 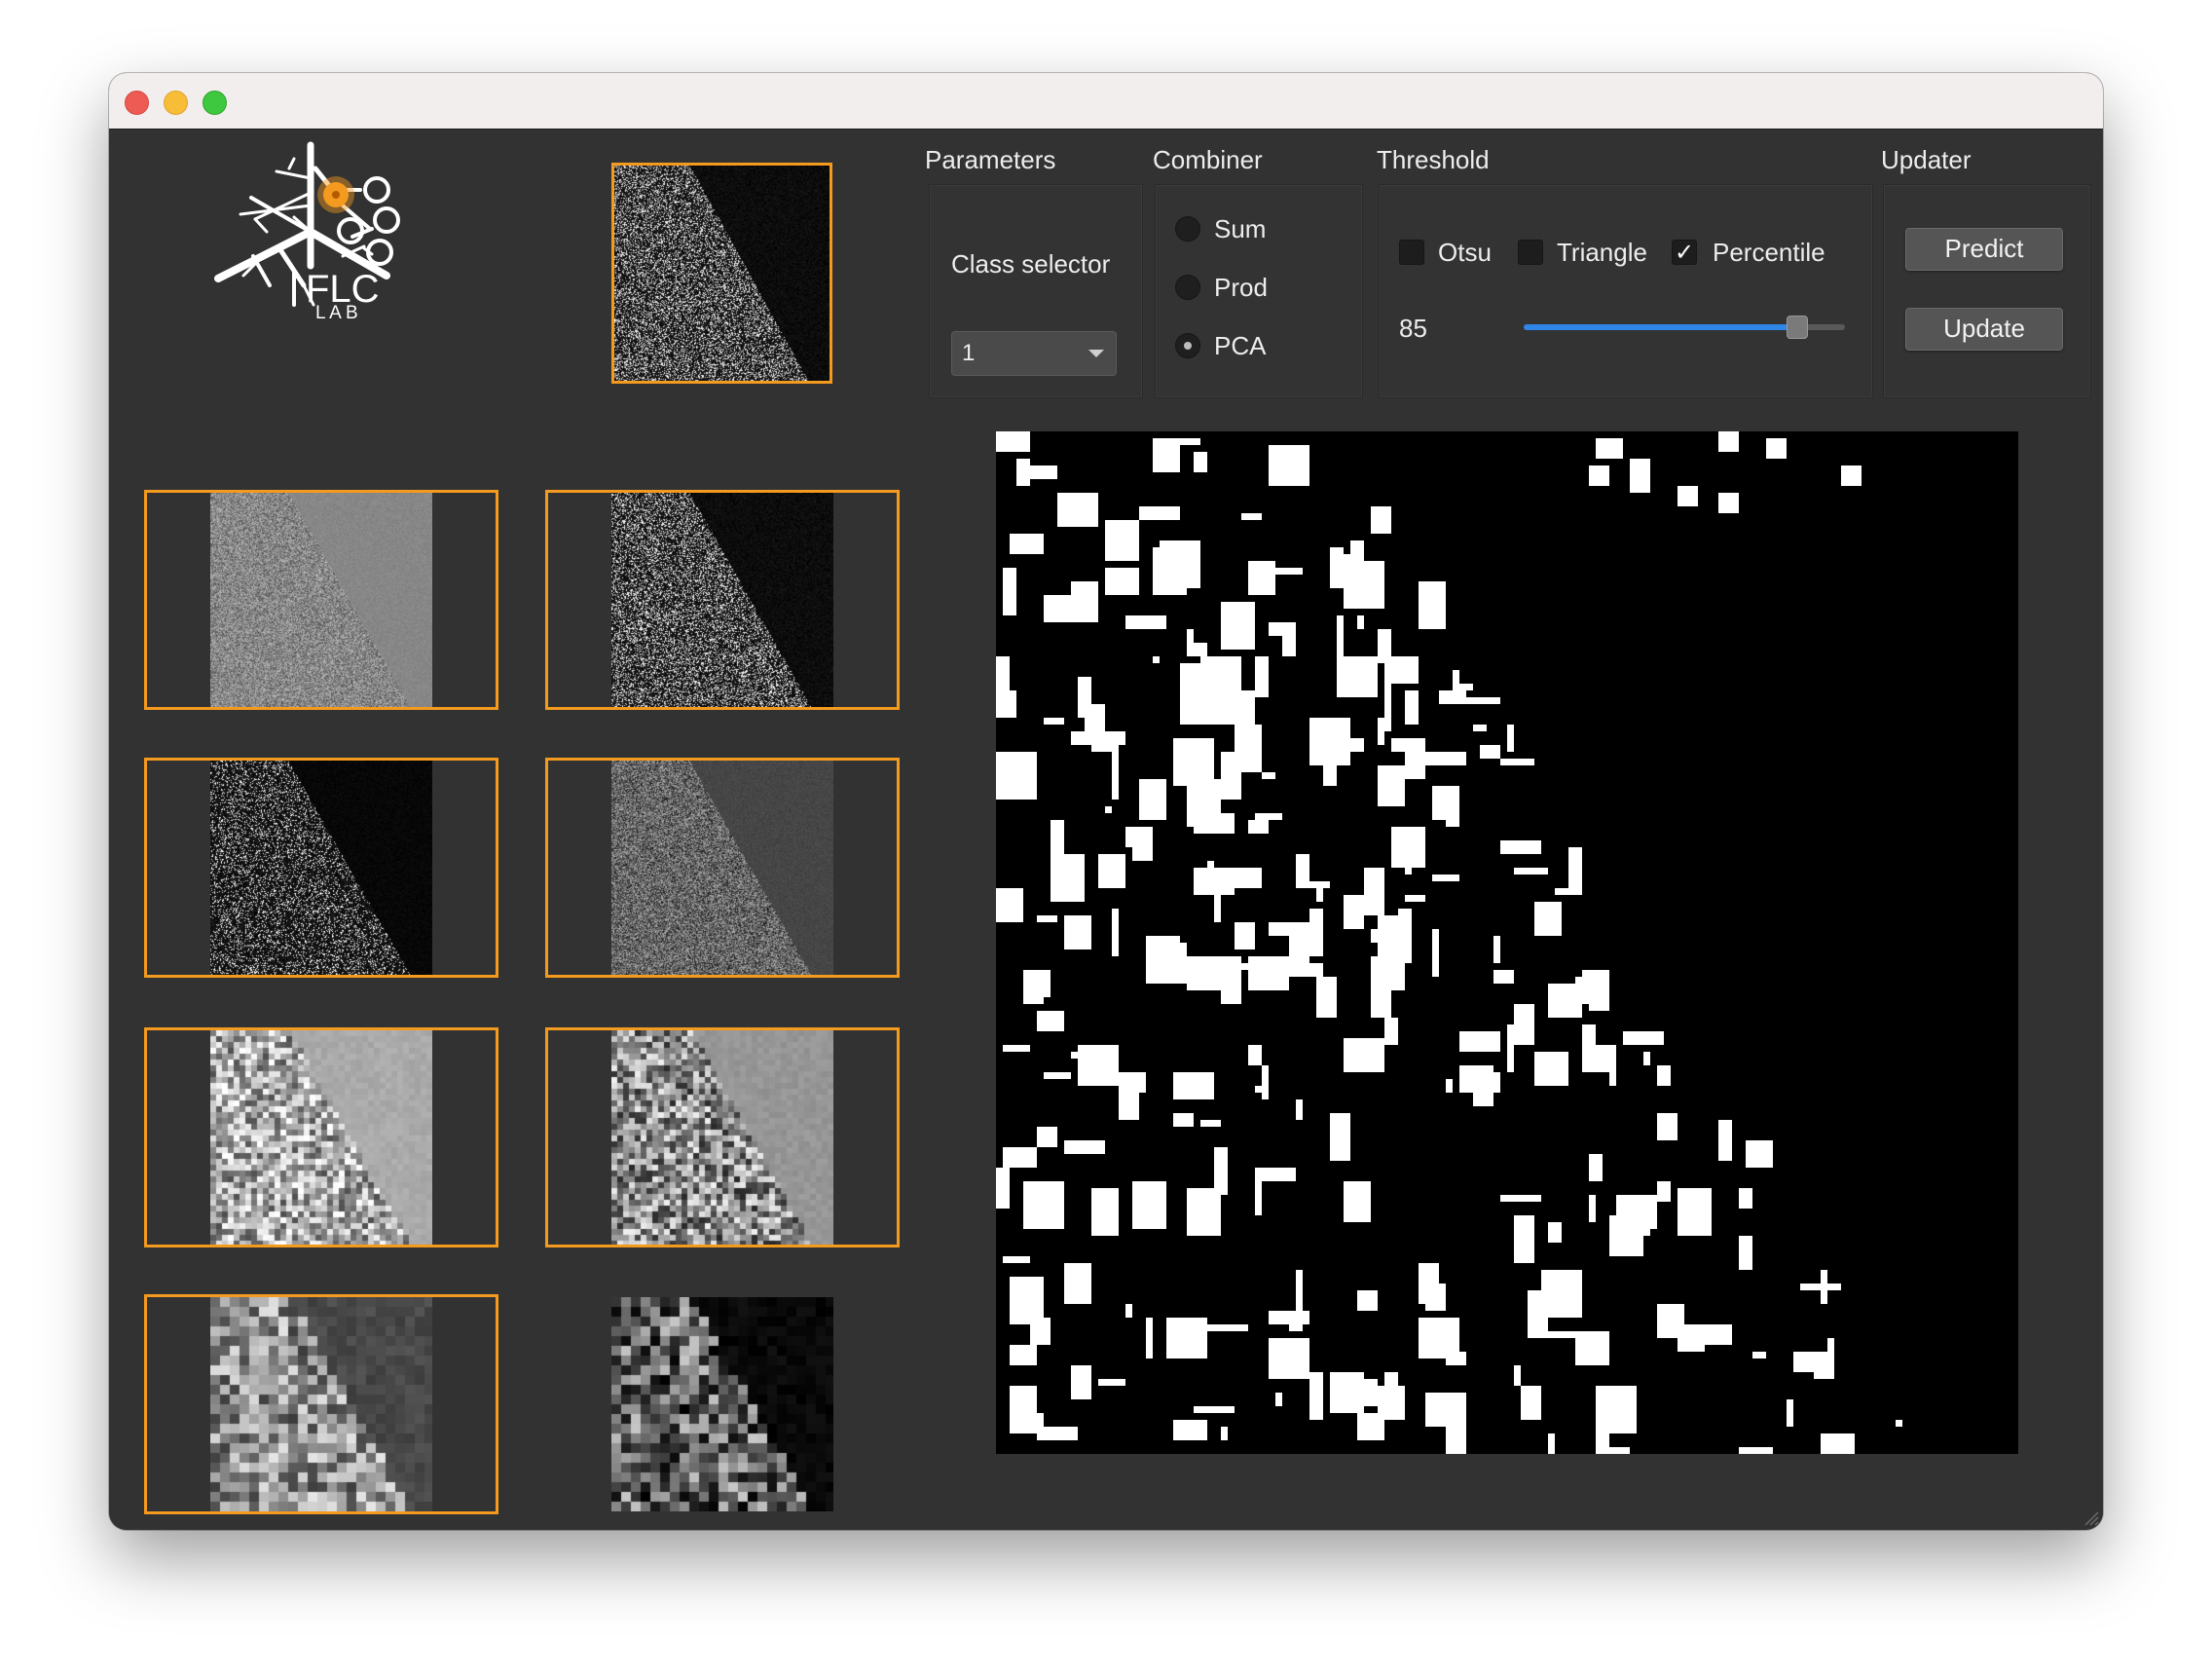 I want to click on threshold-slider-handle, so click(x=1797, y=327).